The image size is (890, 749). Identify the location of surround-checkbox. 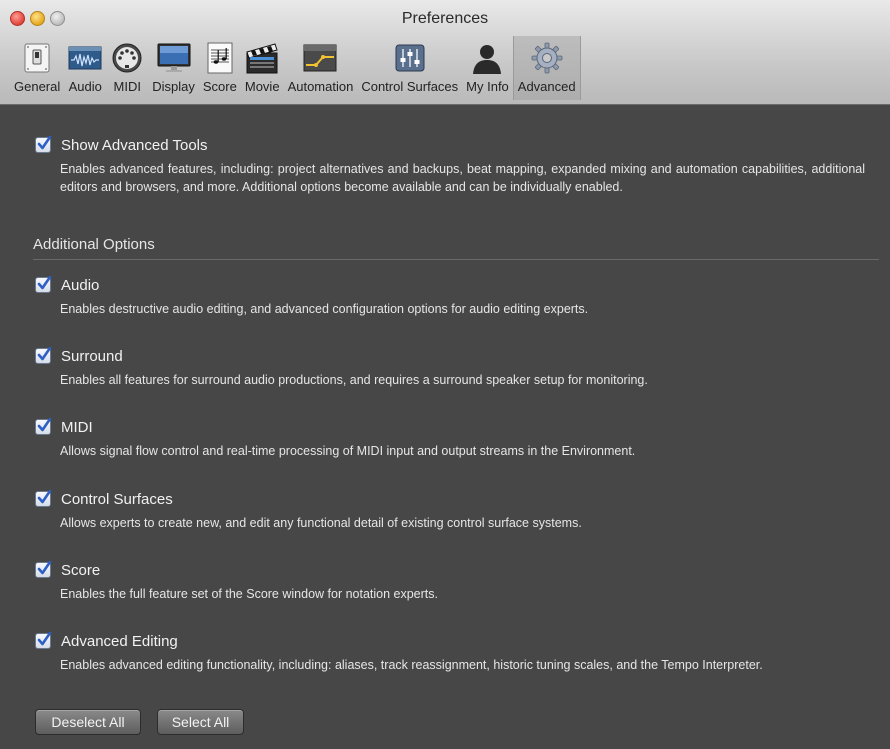
(43, 355).